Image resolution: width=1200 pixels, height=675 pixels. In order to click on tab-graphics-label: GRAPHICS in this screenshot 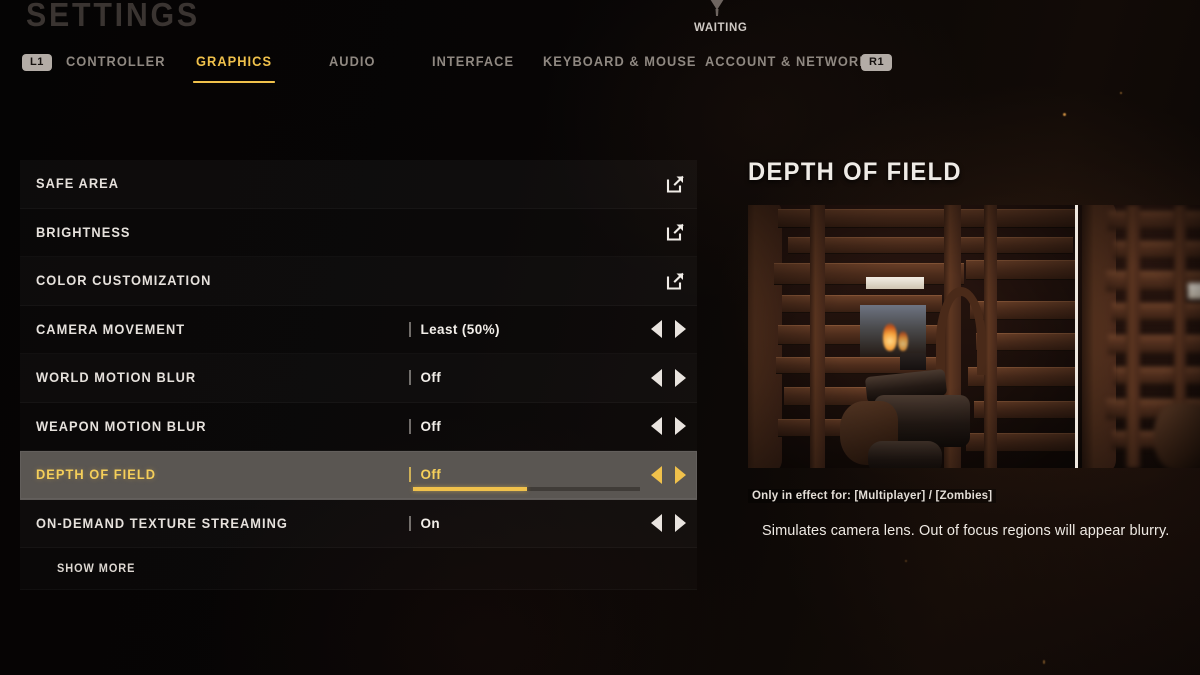, I will do `click(234, 61)`.